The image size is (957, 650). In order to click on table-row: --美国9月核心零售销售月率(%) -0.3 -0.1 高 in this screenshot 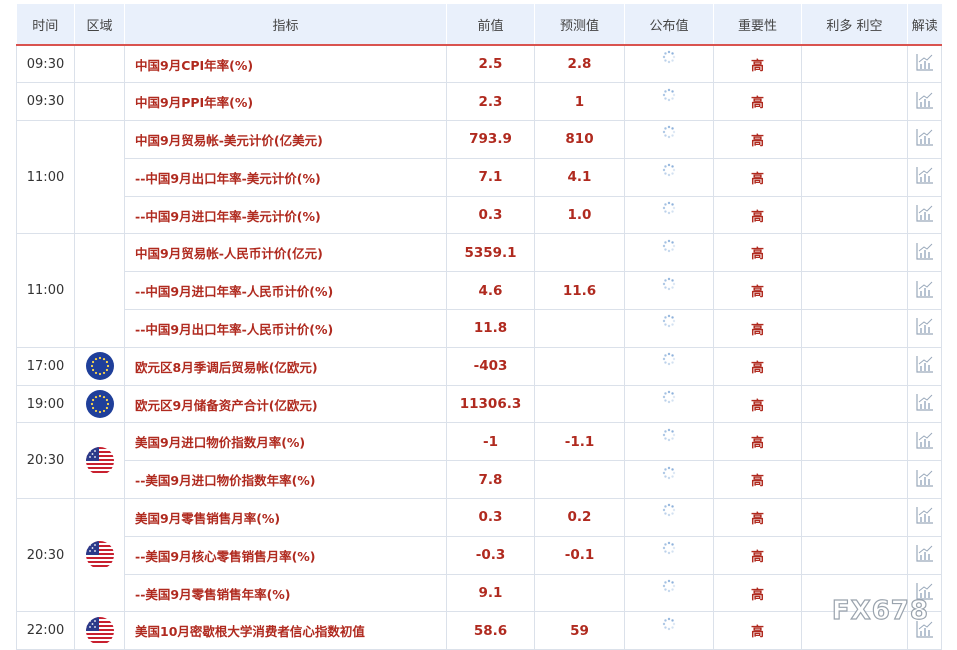, I will do `click(479, 555)`.